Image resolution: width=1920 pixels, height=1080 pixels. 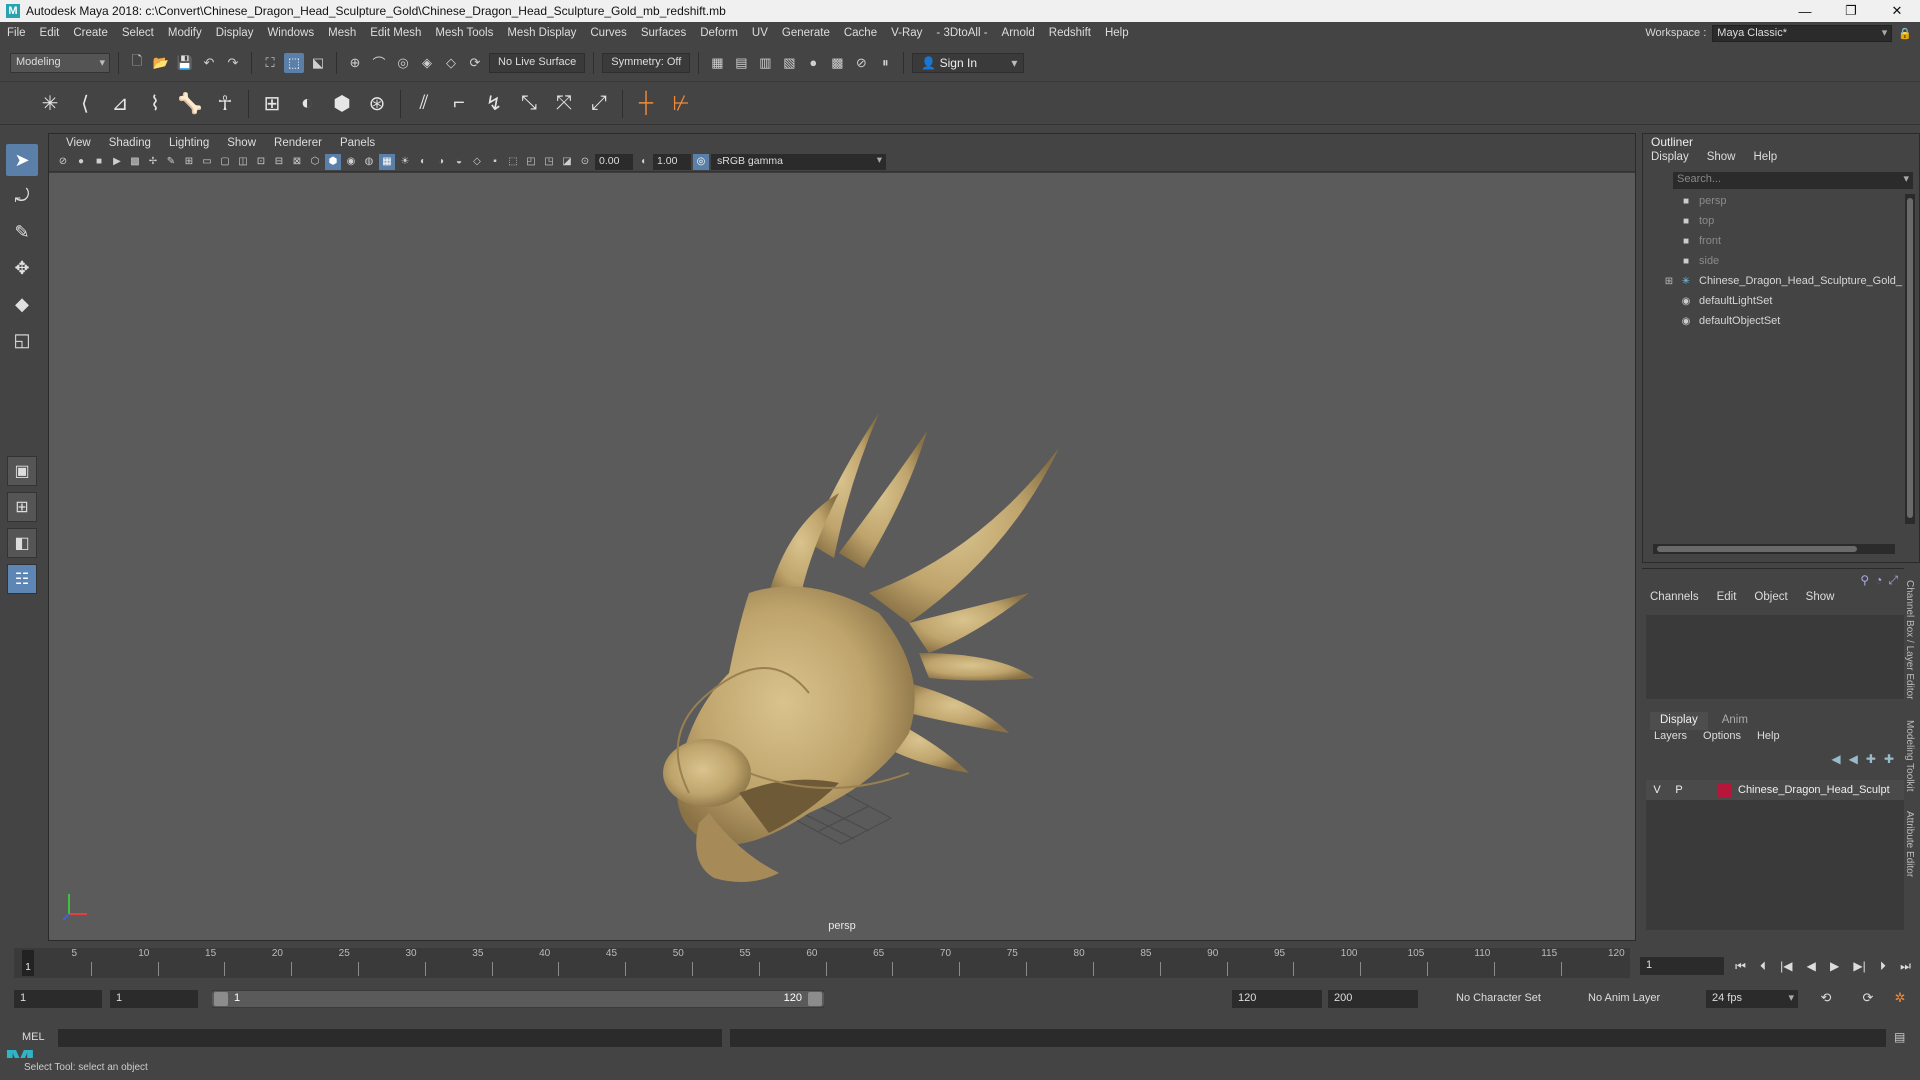 I want to click on character-set-select: No Character Set, so click(x=1498, y=999).